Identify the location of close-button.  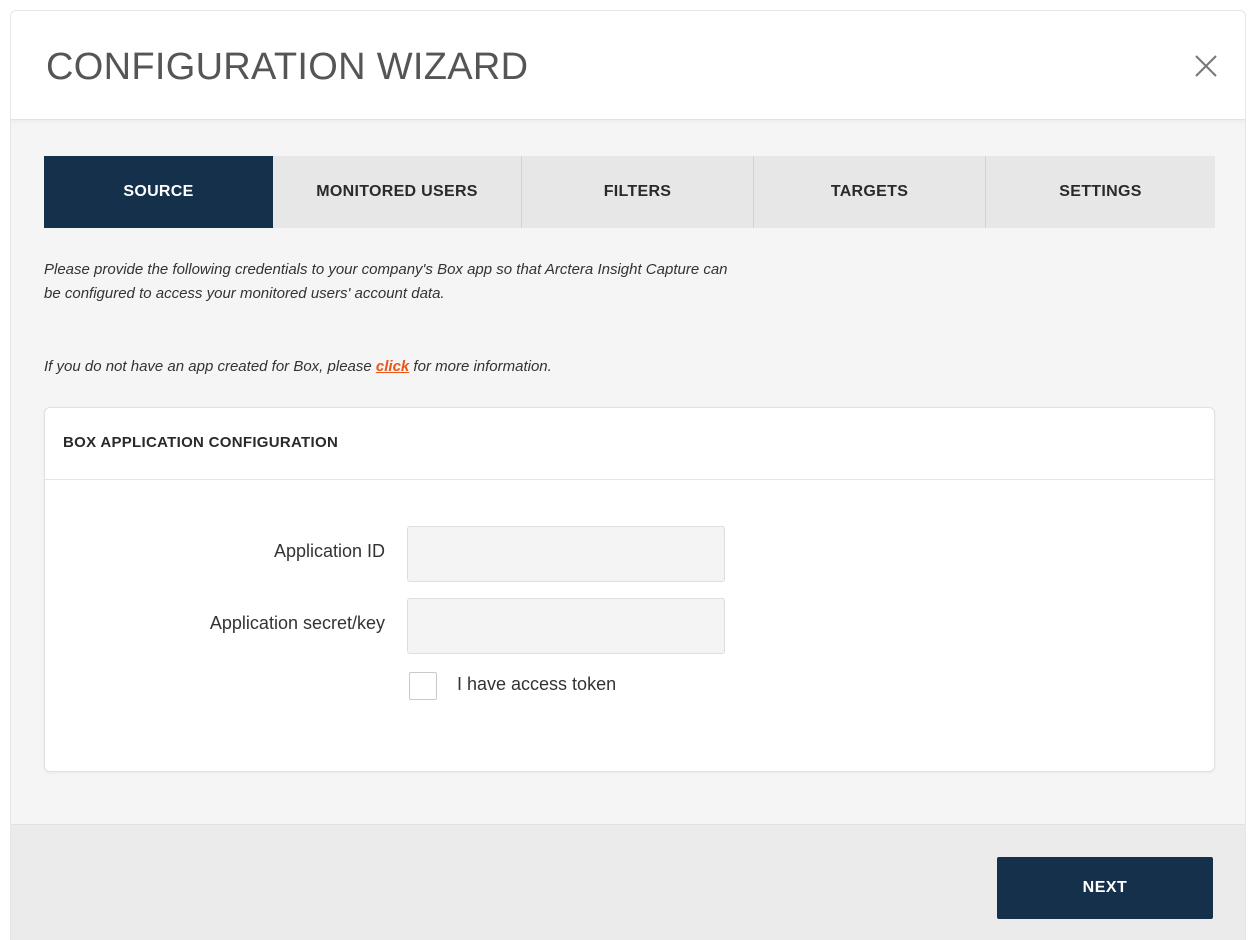
(1206, 66).